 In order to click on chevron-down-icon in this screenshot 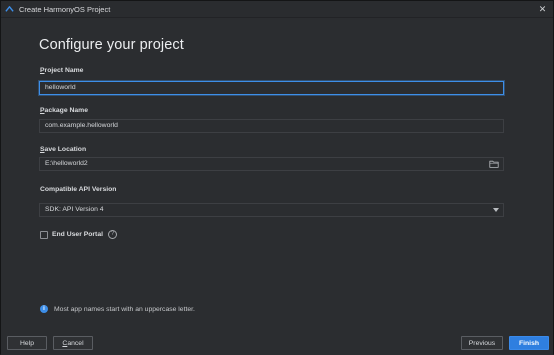, I will do `click(496, 210)`.